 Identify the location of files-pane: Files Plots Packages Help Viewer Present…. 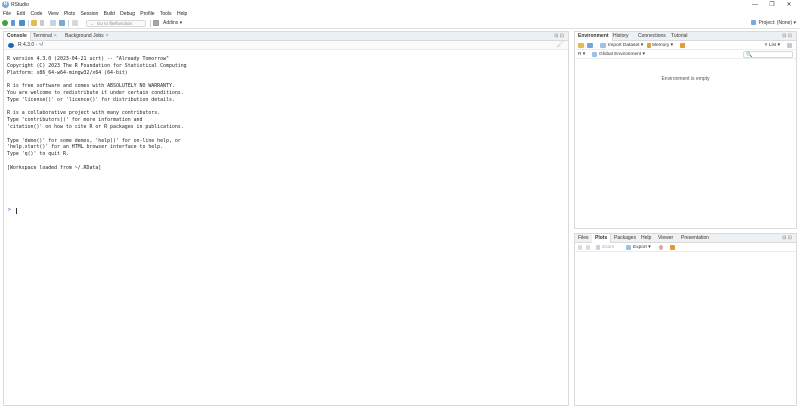
(685, 319).